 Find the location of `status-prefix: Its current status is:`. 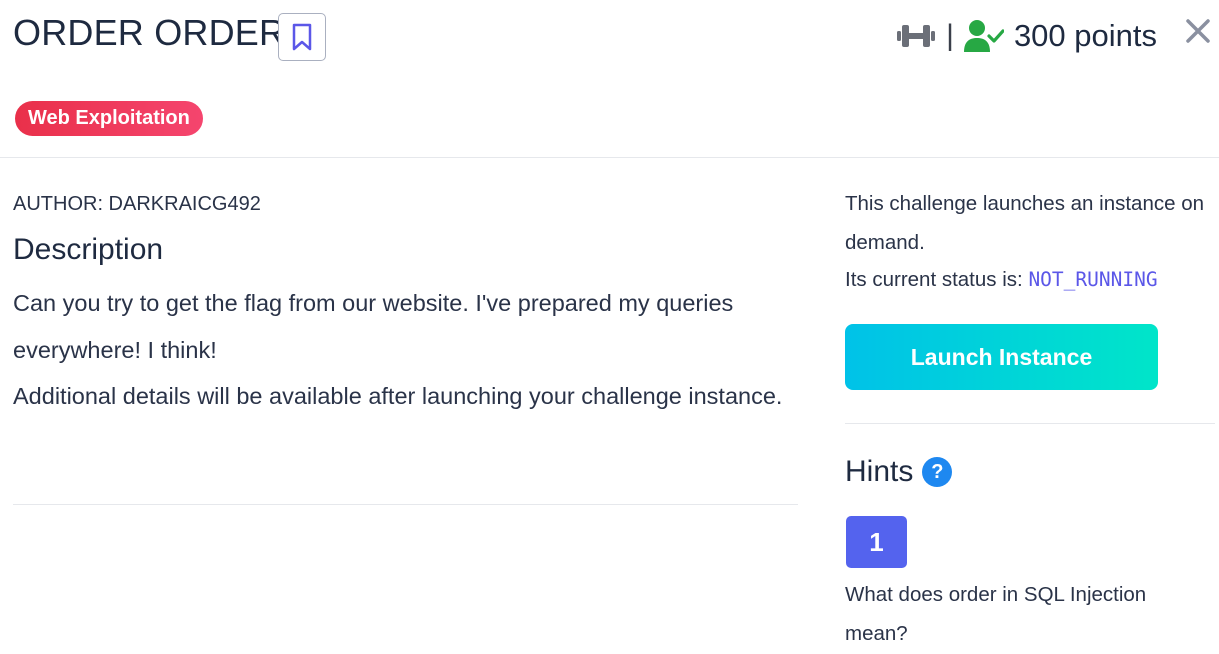

status-prefix: Its current status is: is located at coordinates (934, 279).